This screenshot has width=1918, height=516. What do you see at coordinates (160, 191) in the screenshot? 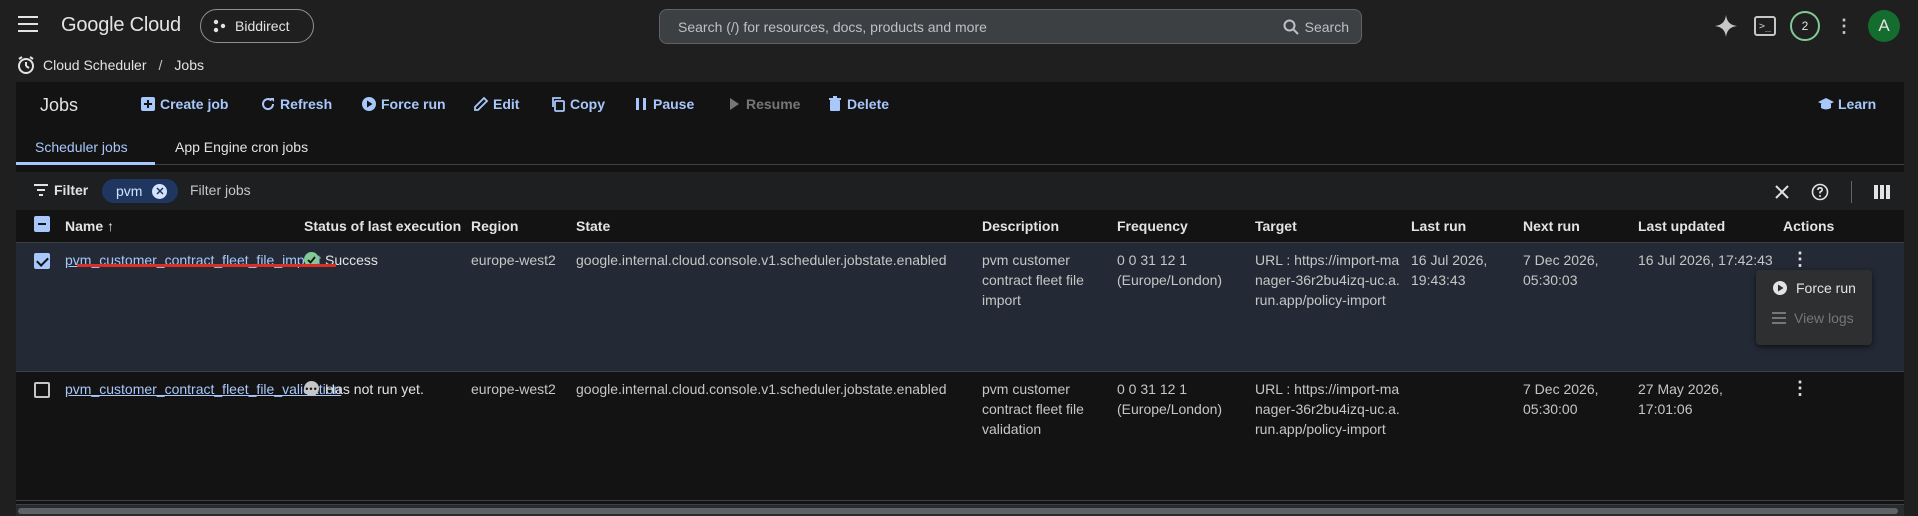
I see `remove-chip-icon: ✕` at bounding box center [160, 191].